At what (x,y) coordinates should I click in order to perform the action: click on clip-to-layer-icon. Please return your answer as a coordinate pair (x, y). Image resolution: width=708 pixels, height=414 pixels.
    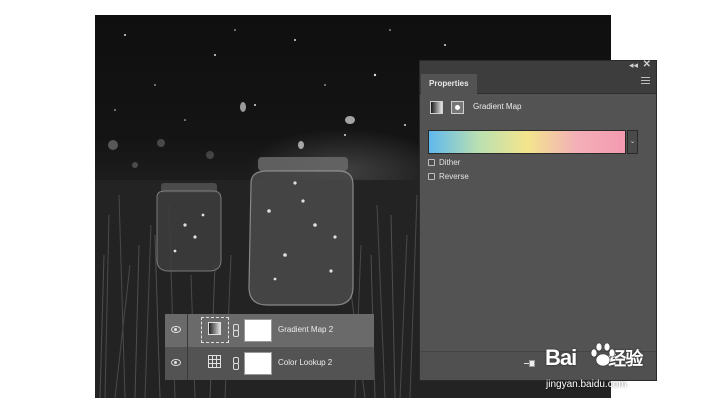
    Looking at the image, I should click on (529, 364).